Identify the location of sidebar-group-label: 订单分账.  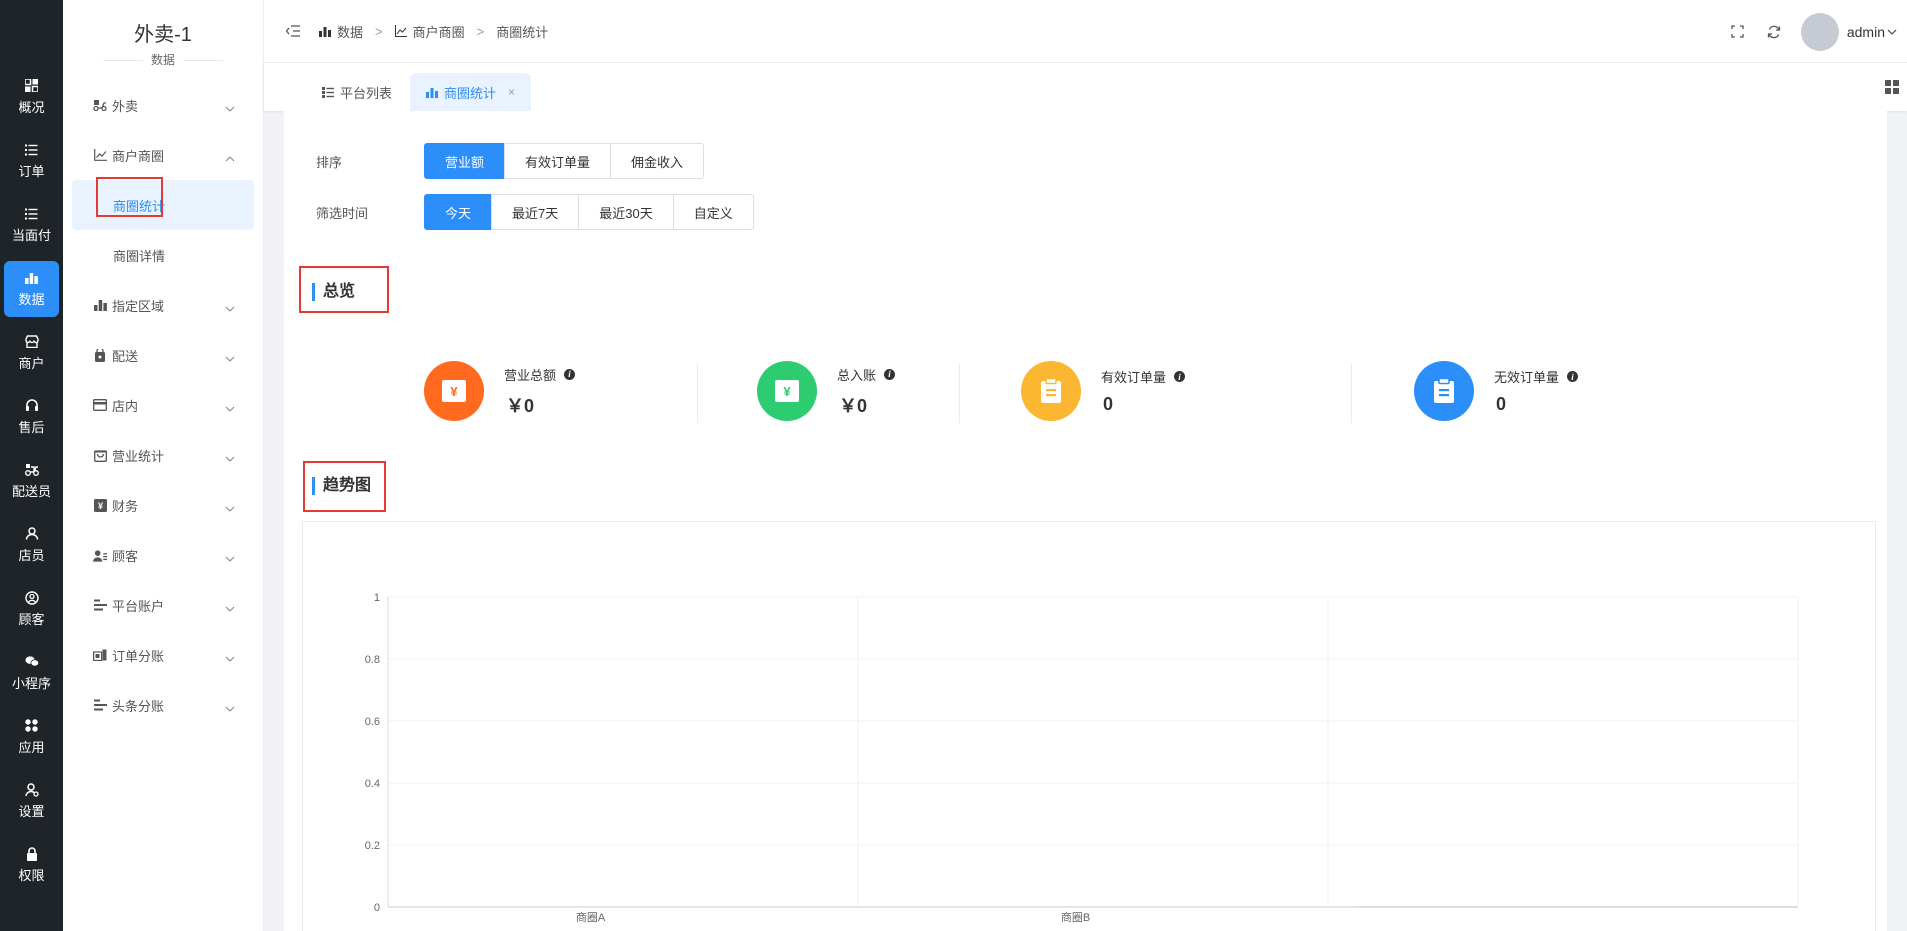
(138, 656).